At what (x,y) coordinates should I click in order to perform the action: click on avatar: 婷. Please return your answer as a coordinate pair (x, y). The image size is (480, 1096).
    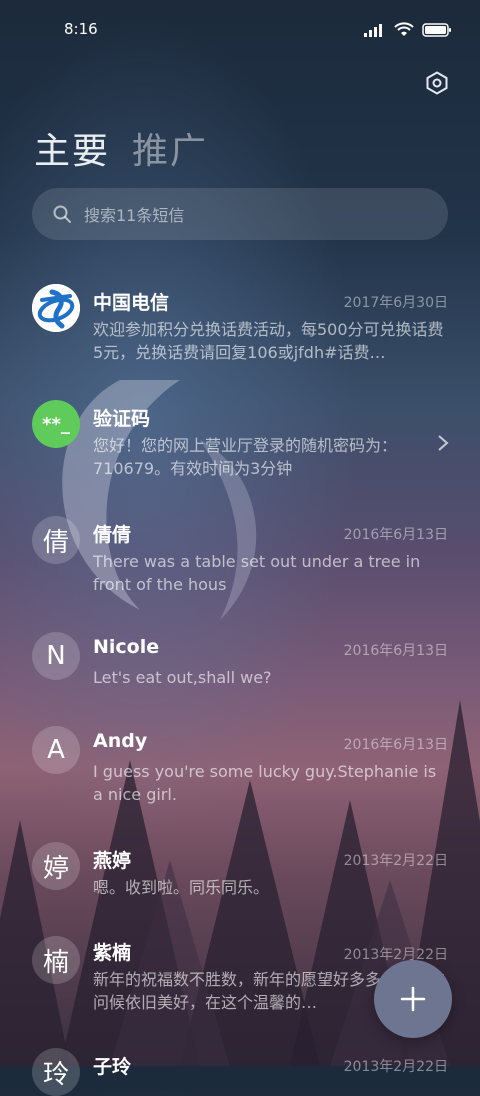
    Looking at the image, I should click on (56, 866).